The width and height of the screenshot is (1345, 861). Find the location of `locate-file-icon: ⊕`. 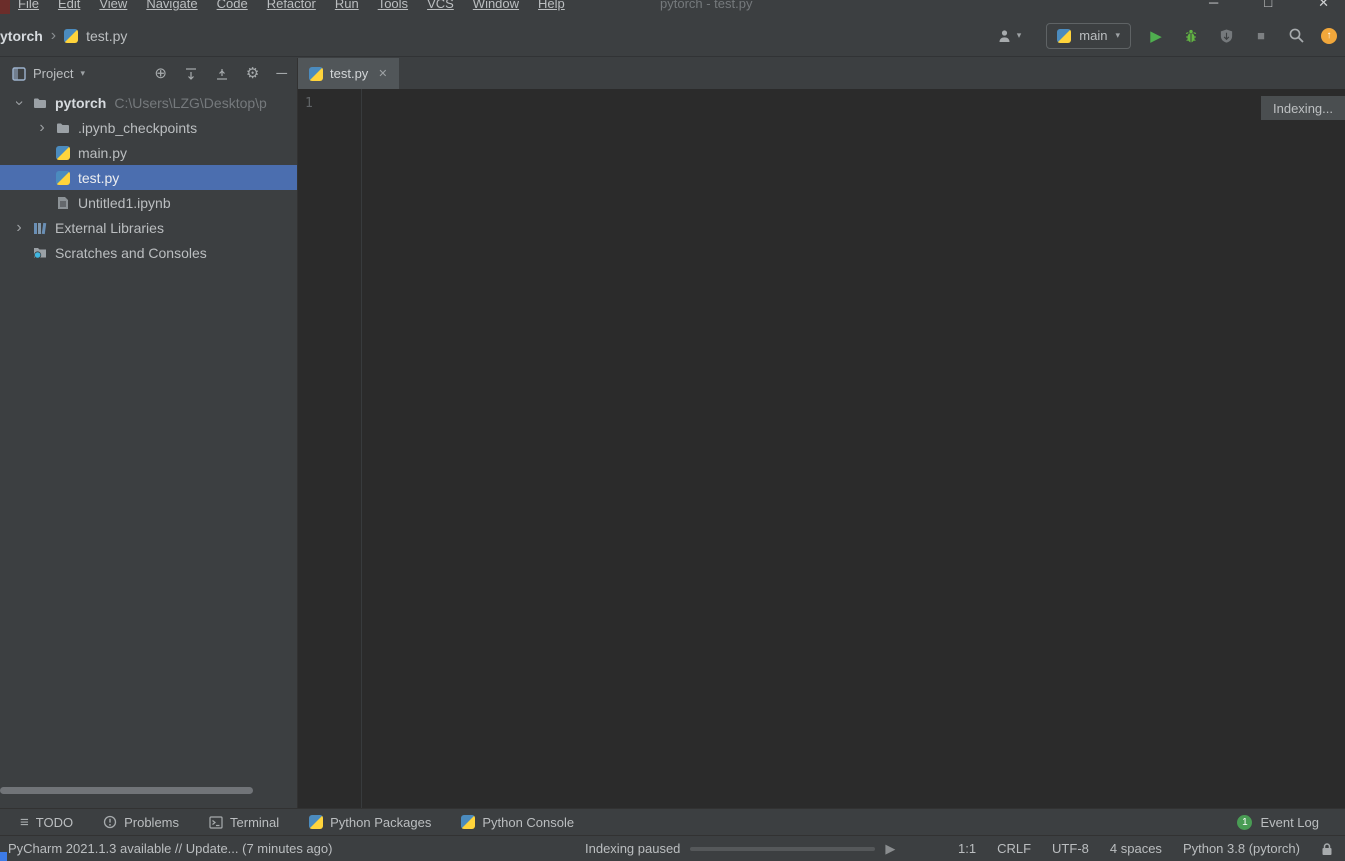

locate-file-icon: ⊕ is located at coordinates (160, 73).